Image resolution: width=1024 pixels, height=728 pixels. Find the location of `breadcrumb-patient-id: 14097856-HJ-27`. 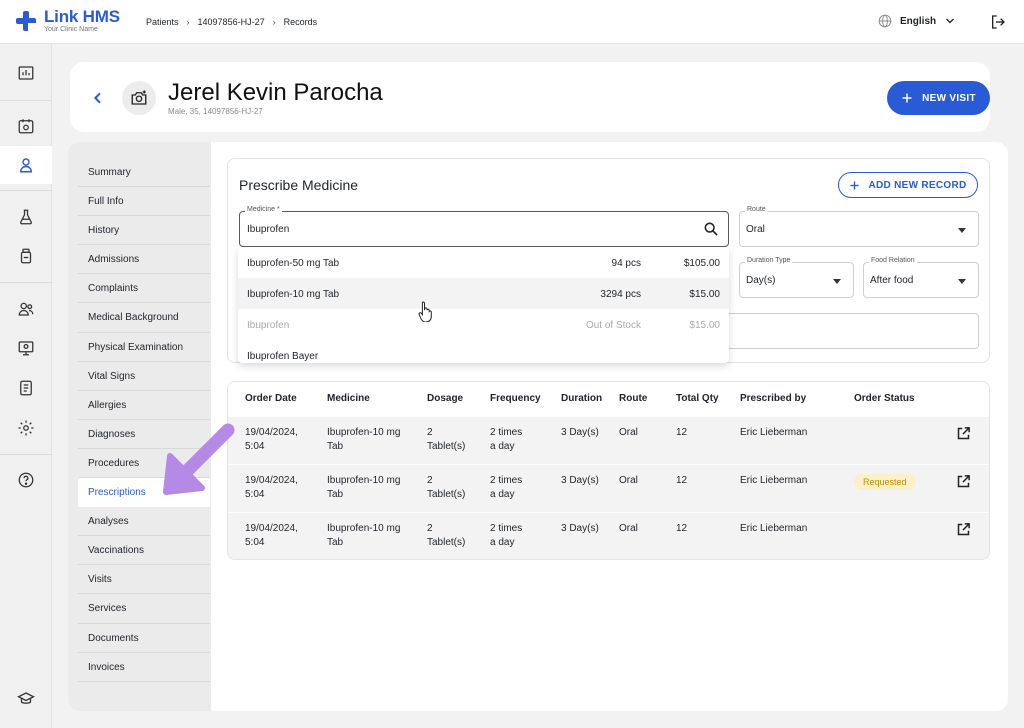

breadcrumb-patient-id: 14097856-HJ-27 is located at coordinates (231, 22).